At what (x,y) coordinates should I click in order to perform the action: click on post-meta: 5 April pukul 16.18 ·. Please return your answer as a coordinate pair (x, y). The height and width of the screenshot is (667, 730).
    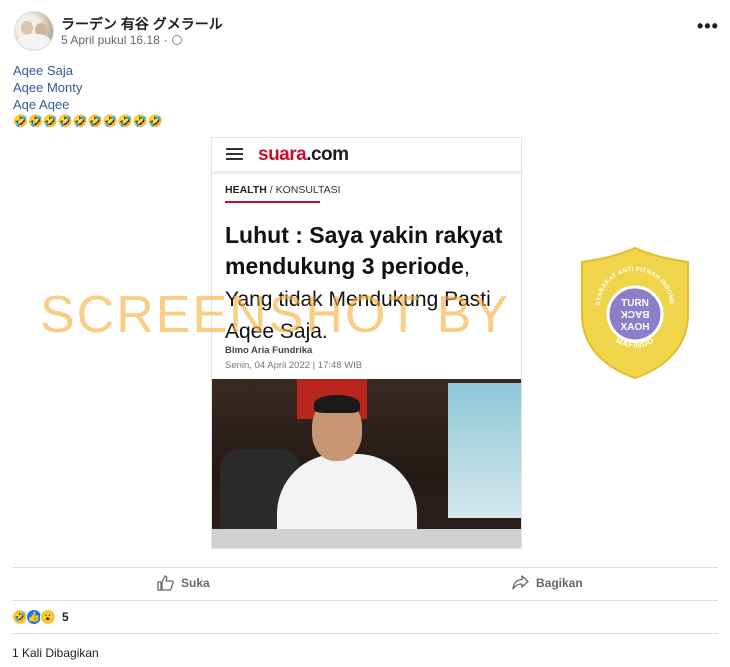
    Looking at the image, I should click on (121, 40).